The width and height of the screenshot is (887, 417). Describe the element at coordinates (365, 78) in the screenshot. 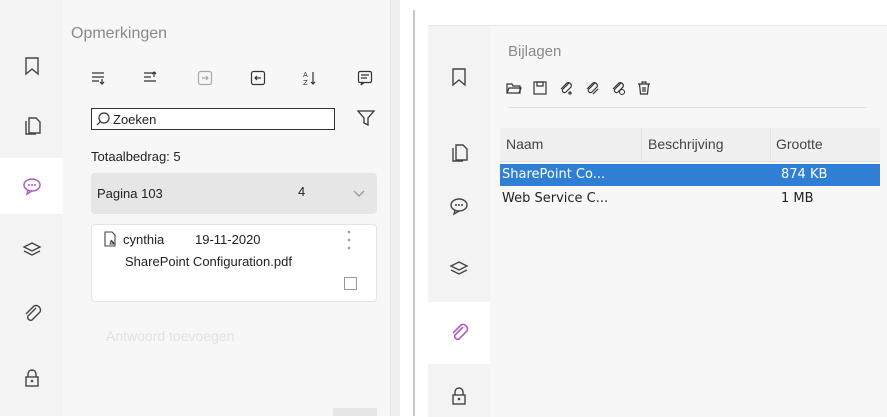

I see `note-icon` at that location.